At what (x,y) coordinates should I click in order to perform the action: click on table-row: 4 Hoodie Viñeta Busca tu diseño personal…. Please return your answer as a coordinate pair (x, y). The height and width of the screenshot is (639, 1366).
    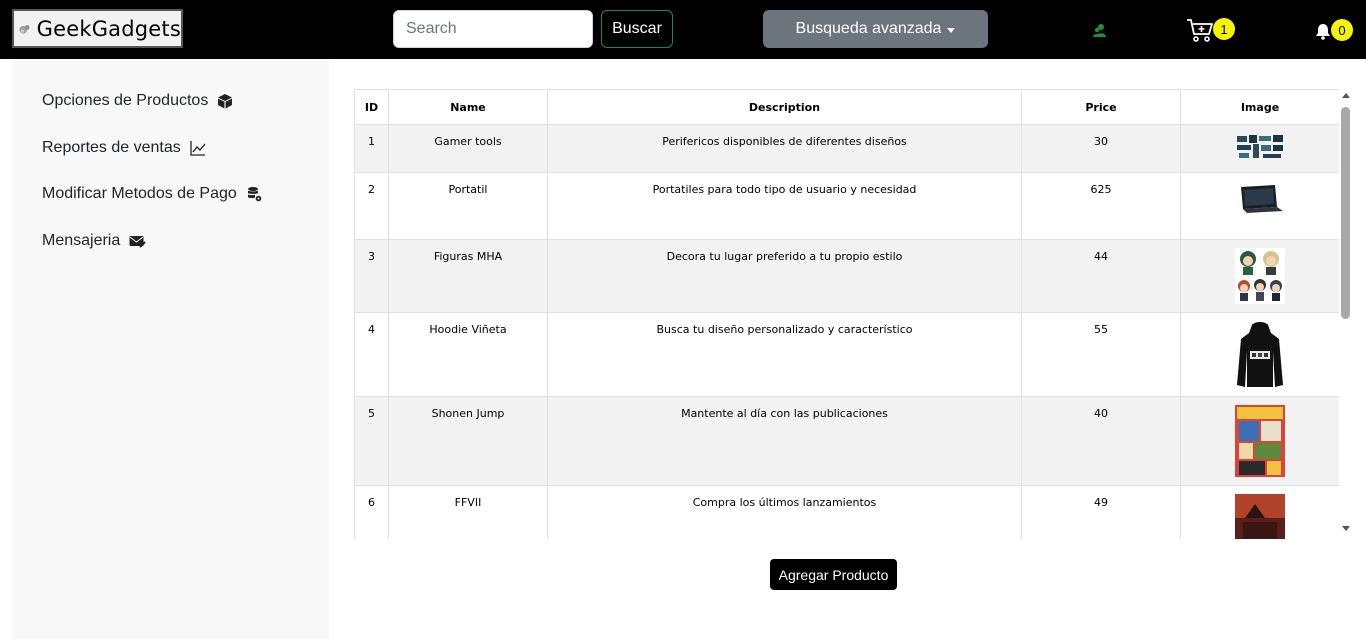
    Looking at the image, I should click on (846, 354).